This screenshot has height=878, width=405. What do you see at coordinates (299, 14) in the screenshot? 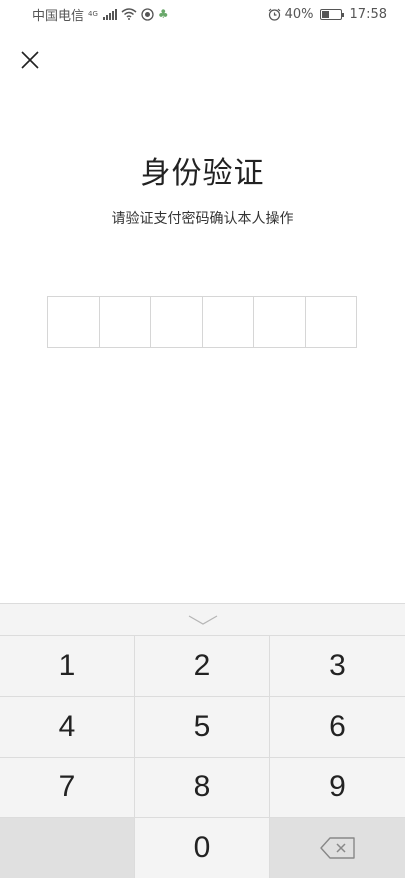
I see `battery-percent: 40%` at bounding box center [299, 14].